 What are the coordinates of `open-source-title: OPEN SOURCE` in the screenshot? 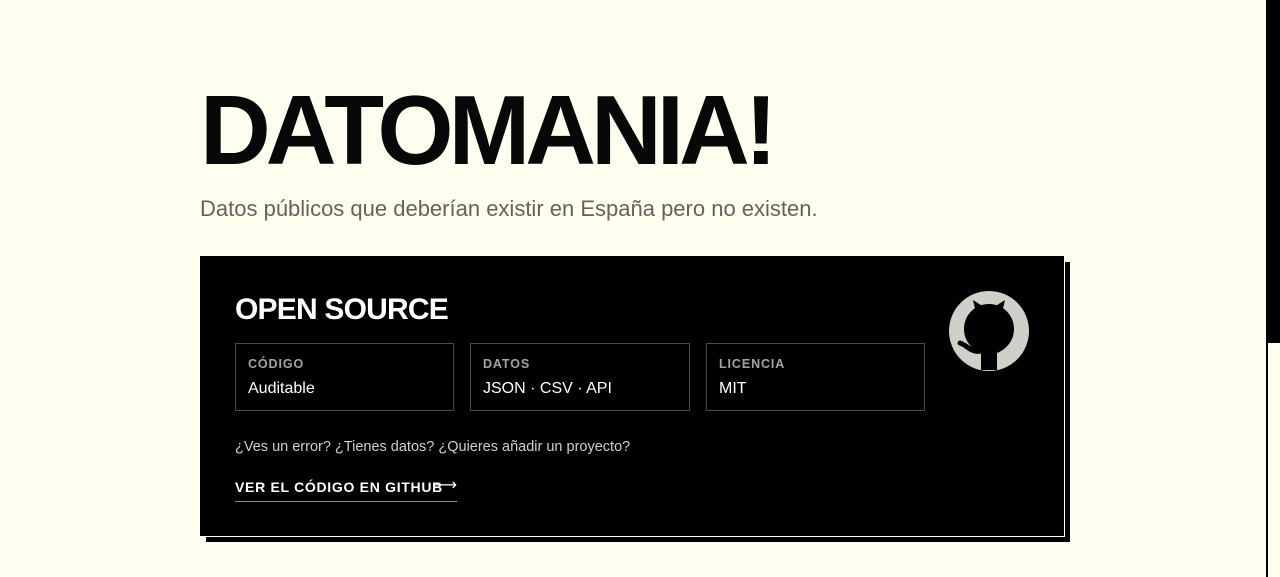 It's located at (342, 309).